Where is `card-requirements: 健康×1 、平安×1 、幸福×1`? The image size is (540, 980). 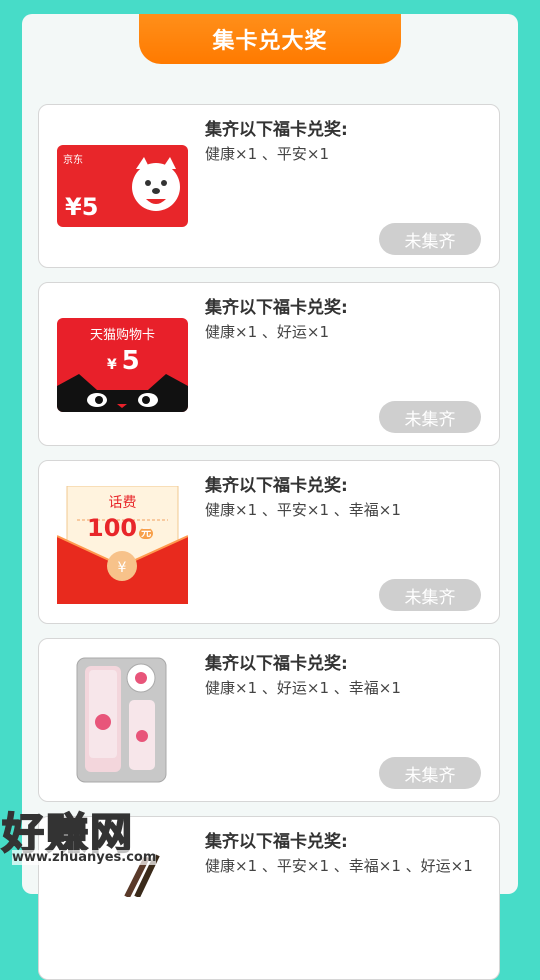
card-requirements: 健康×1 、平安×1 、幸福×1 is located at coordinates (303, 510).